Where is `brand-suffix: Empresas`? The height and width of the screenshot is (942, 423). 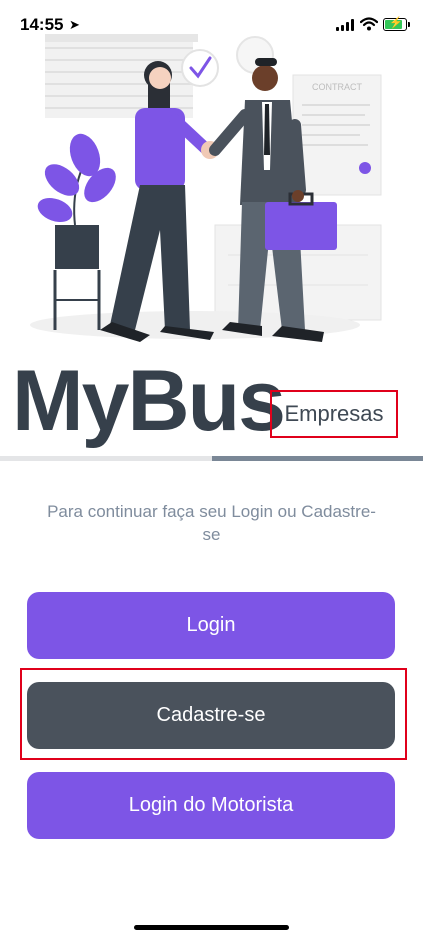 brand-suffix: Empresas is located at coordinates (334, 414).